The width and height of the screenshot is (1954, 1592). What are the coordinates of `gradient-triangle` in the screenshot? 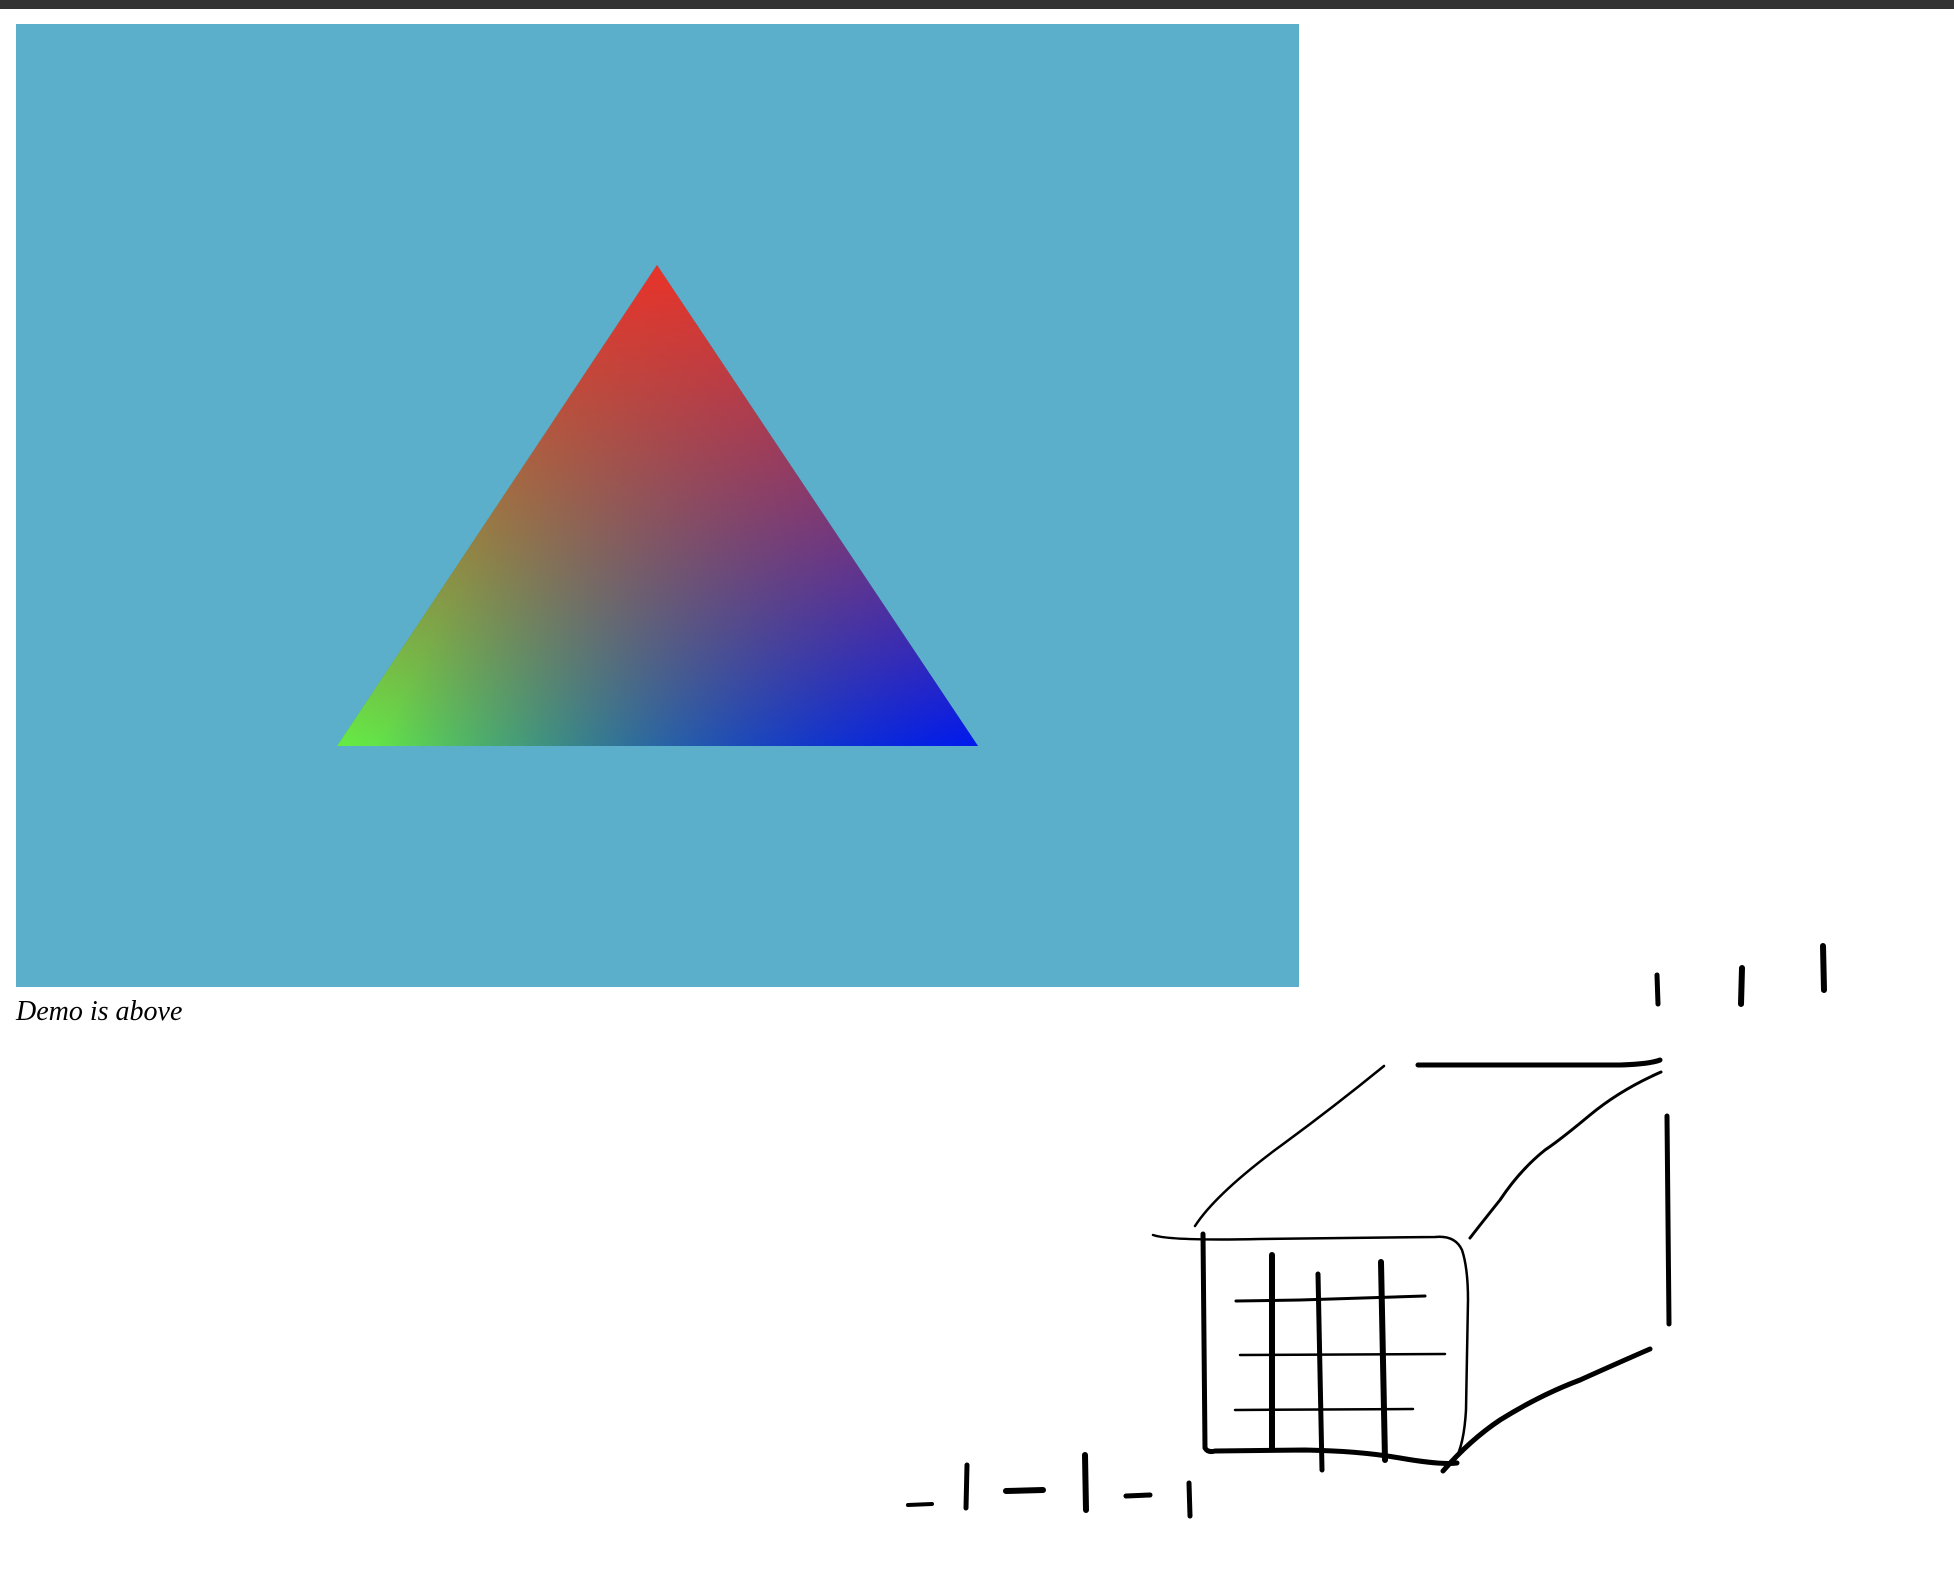 It's located at (657, 505).